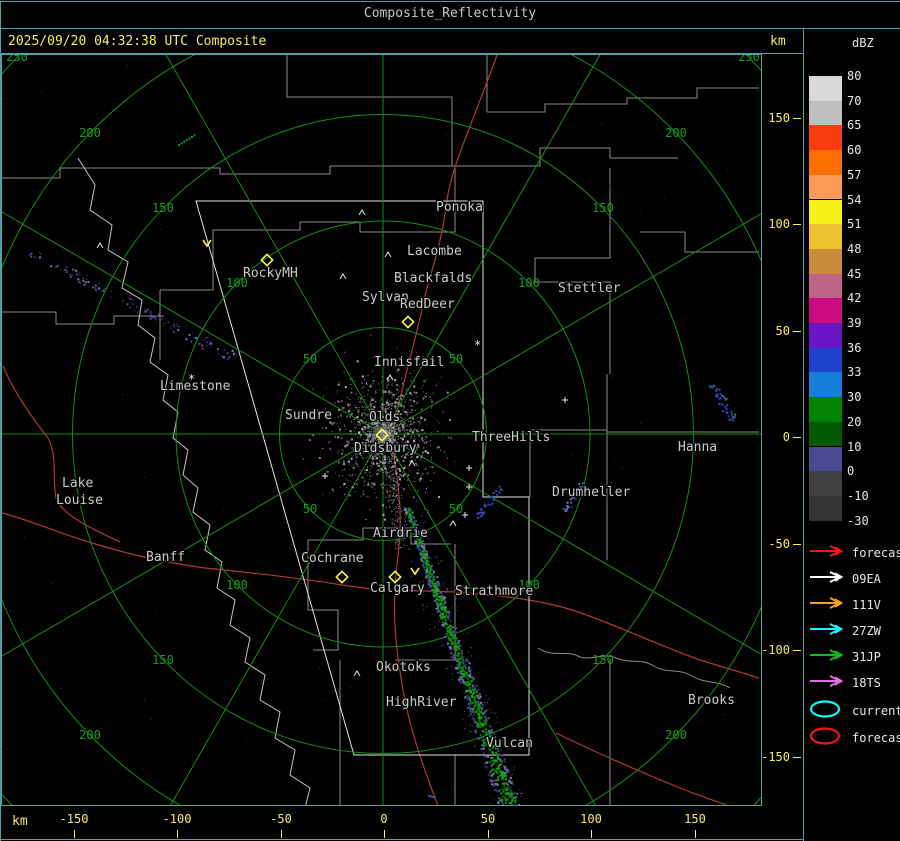 This screenshot has width=900, height=841. Describe the element at coordinates (281, 819) in the screenshot. I see `bottom-axis-label: -50` at that location.